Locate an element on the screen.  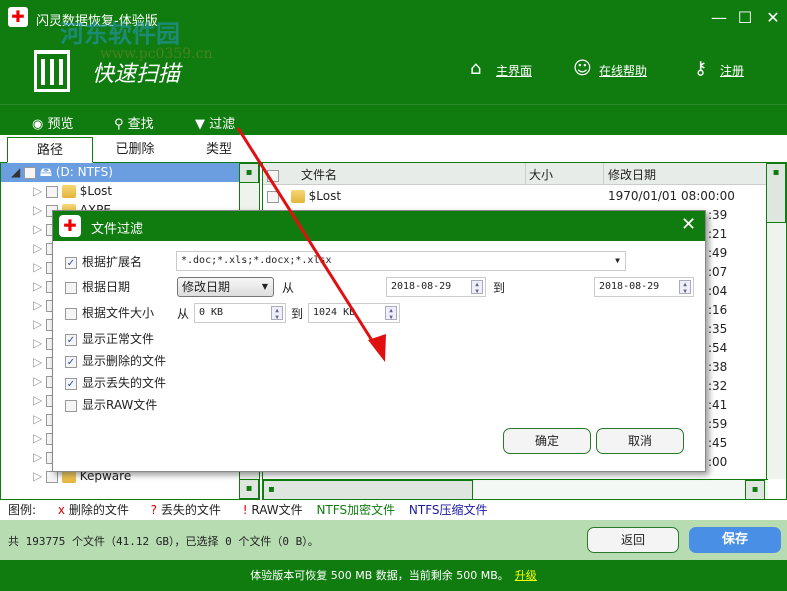
tab-type: 类型 is located at coordinates (219, 150).